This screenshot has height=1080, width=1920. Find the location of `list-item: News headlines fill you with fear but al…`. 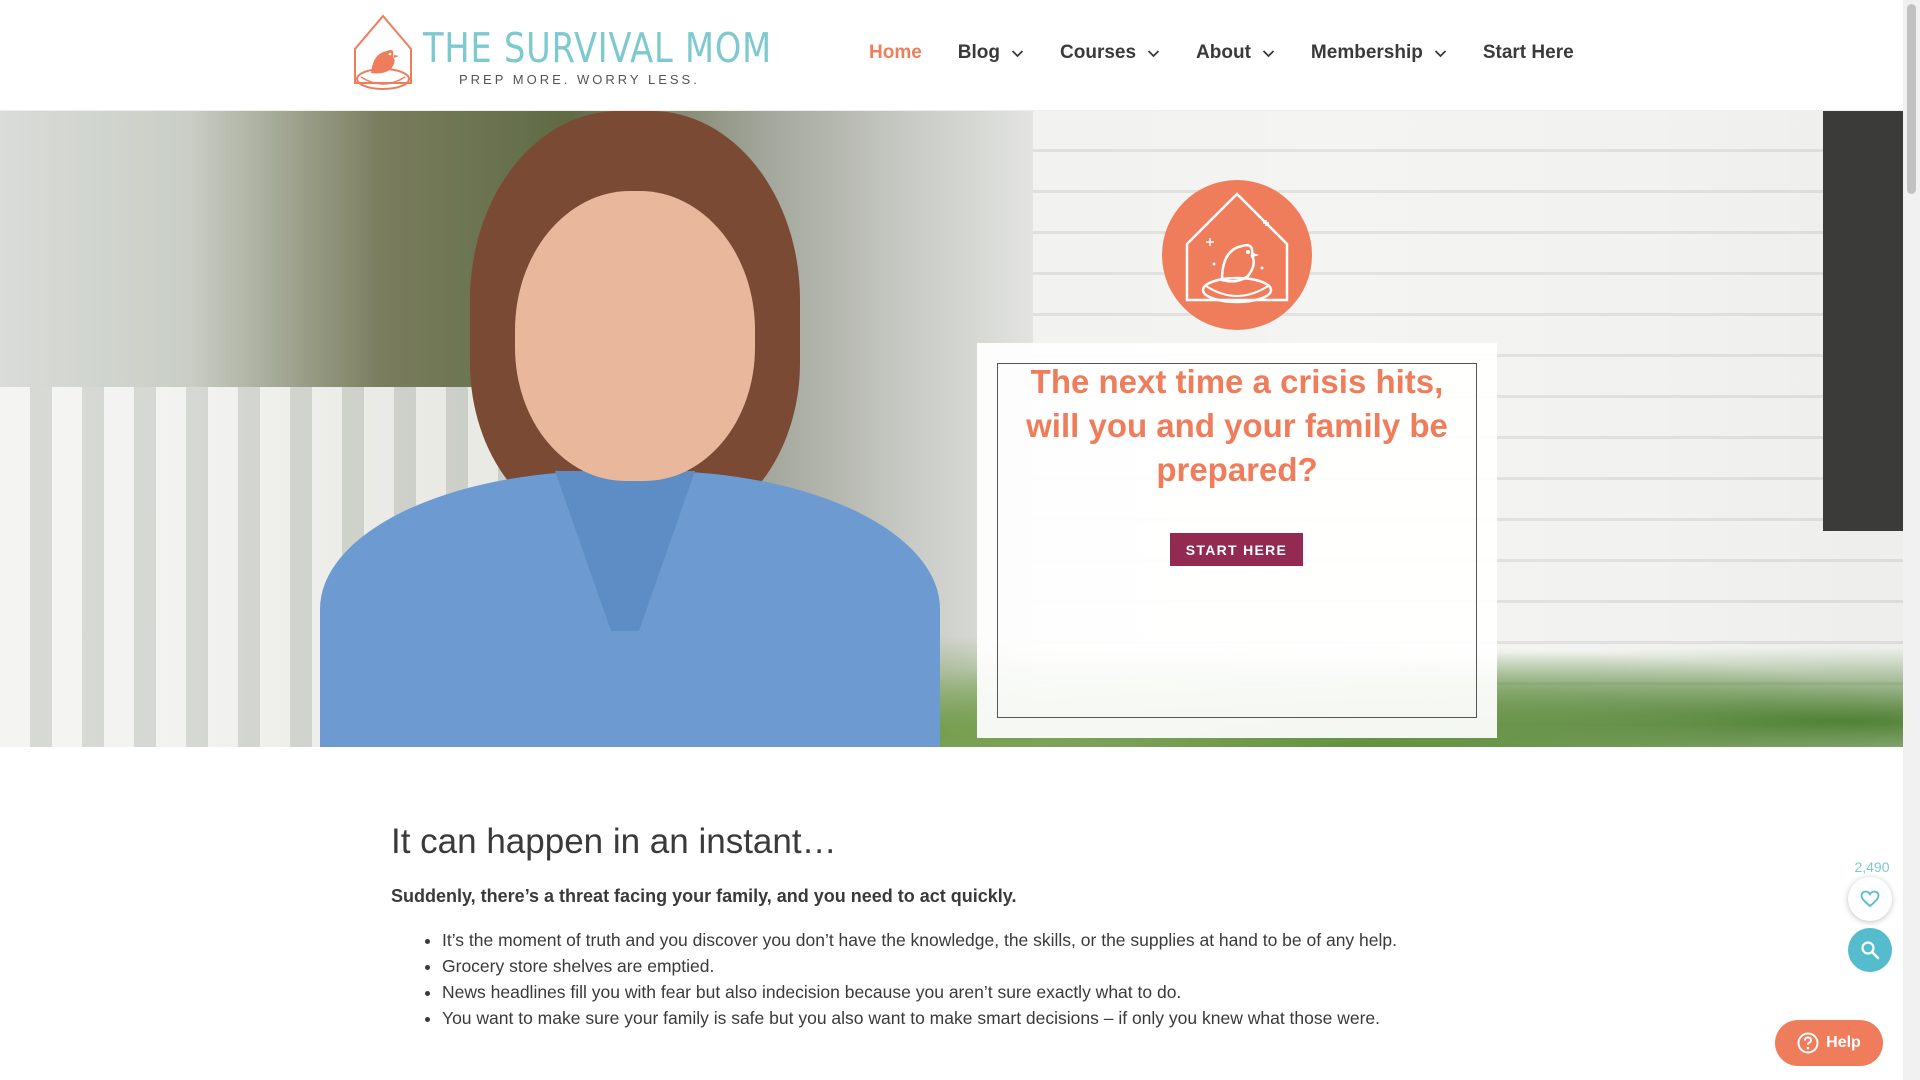

list-item: News headlines fill you with fear but al… is located at coordinates (996, 992).